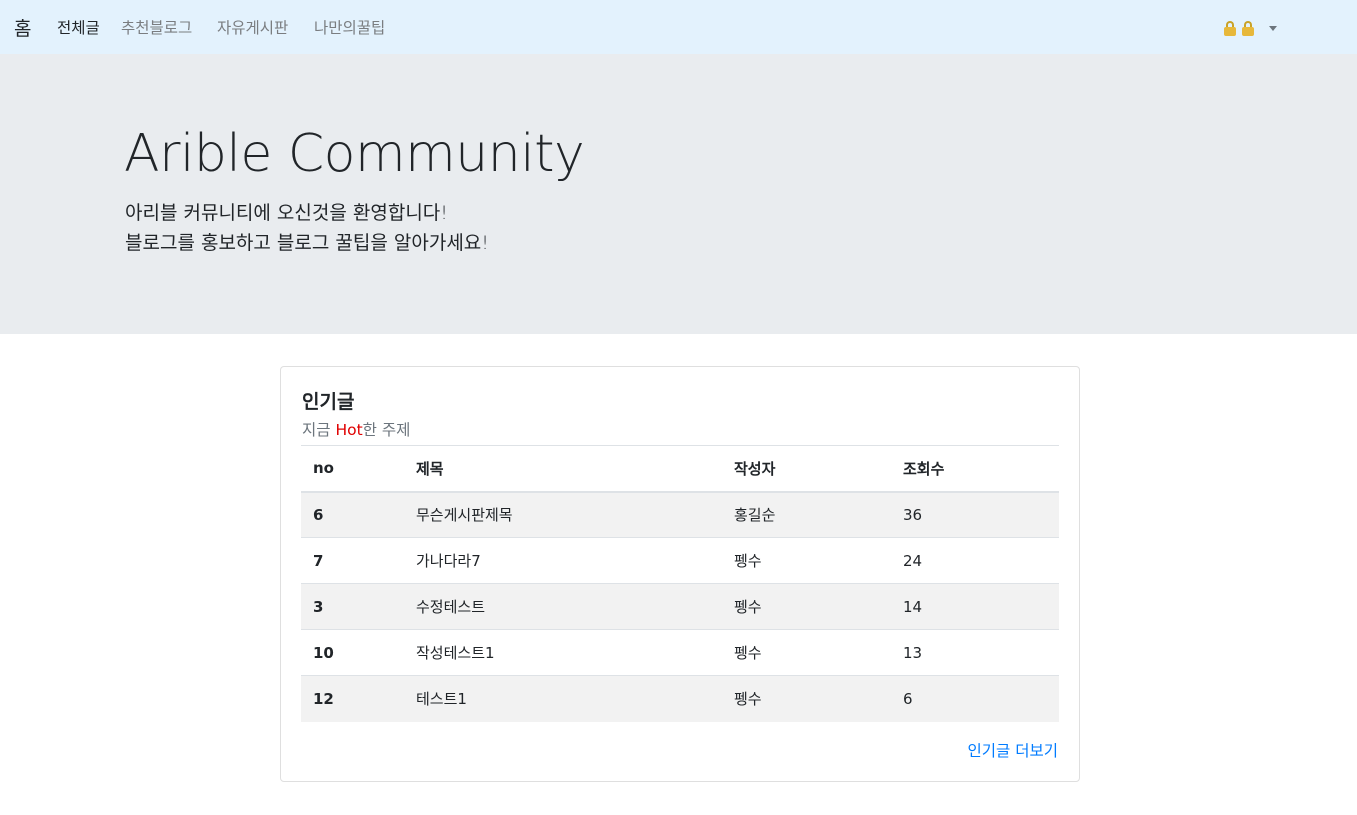 Image resolution: width=1357 pixels, height=815 pixels. Describe the element at coordinates (307, 243) in the screenshot. I see `hero-tagline-text: 블로그를 홍보하고 블로그 꿀팁을 알아가세요!` at that location.